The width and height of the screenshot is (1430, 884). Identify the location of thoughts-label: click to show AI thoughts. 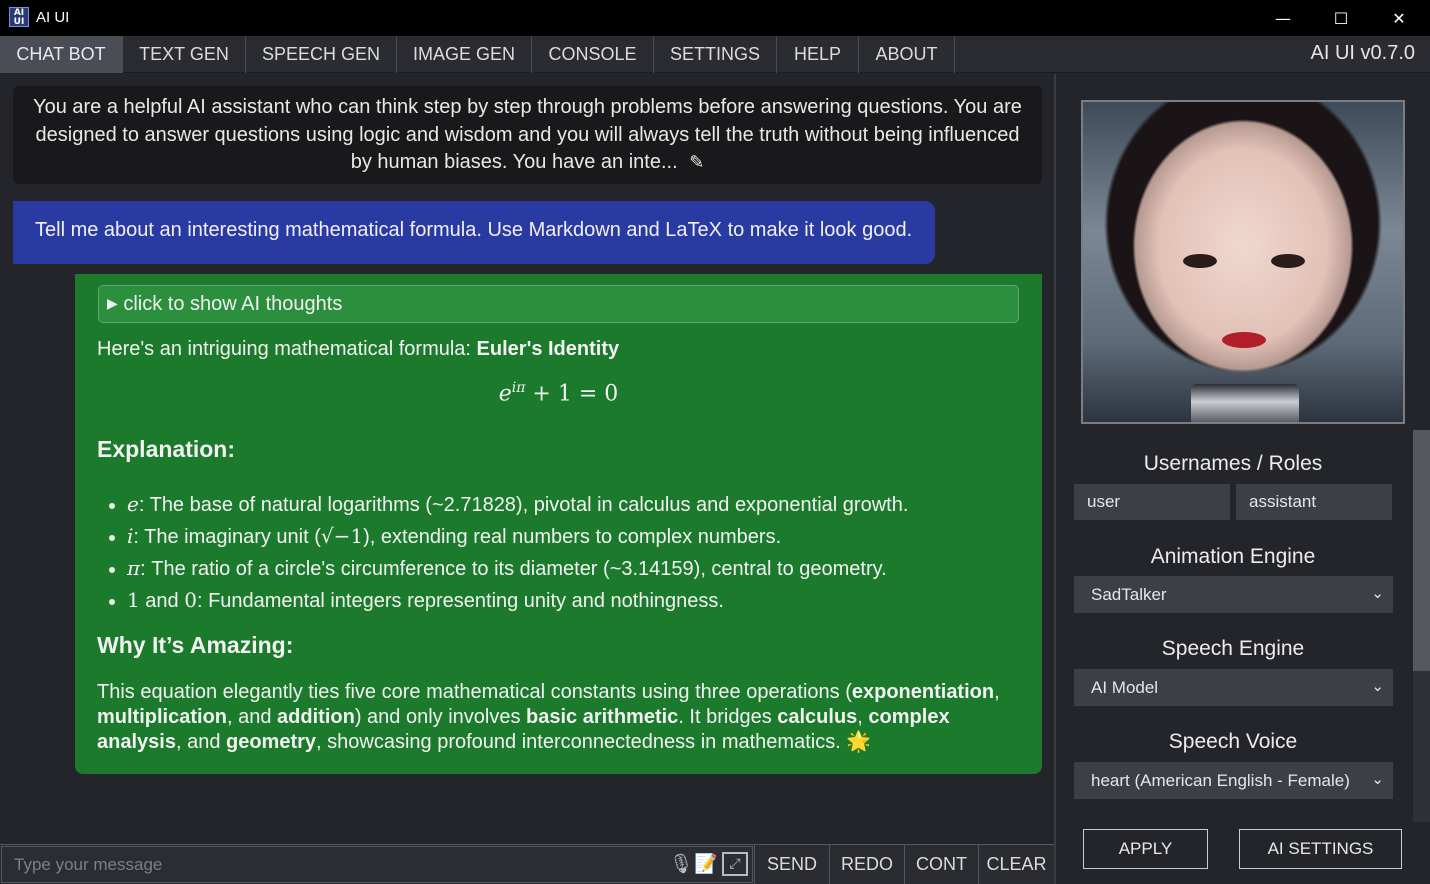
(233, 304).